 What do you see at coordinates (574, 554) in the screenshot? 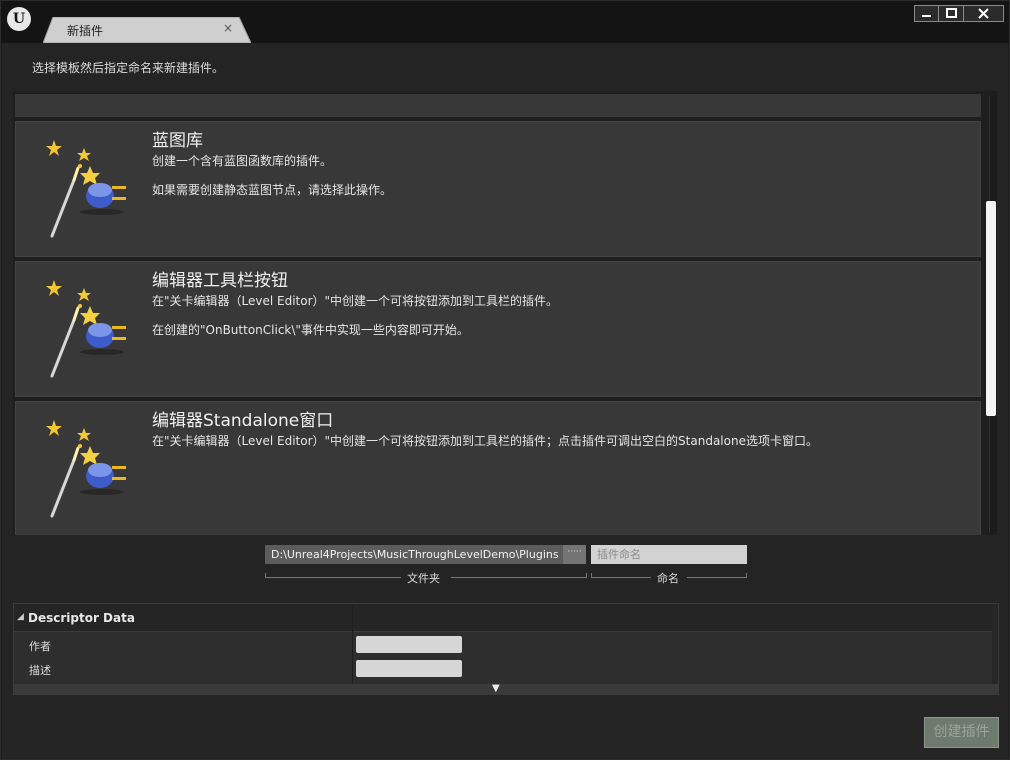
I see `browse-folder-button: ·····` at bounding box center [574, 554].